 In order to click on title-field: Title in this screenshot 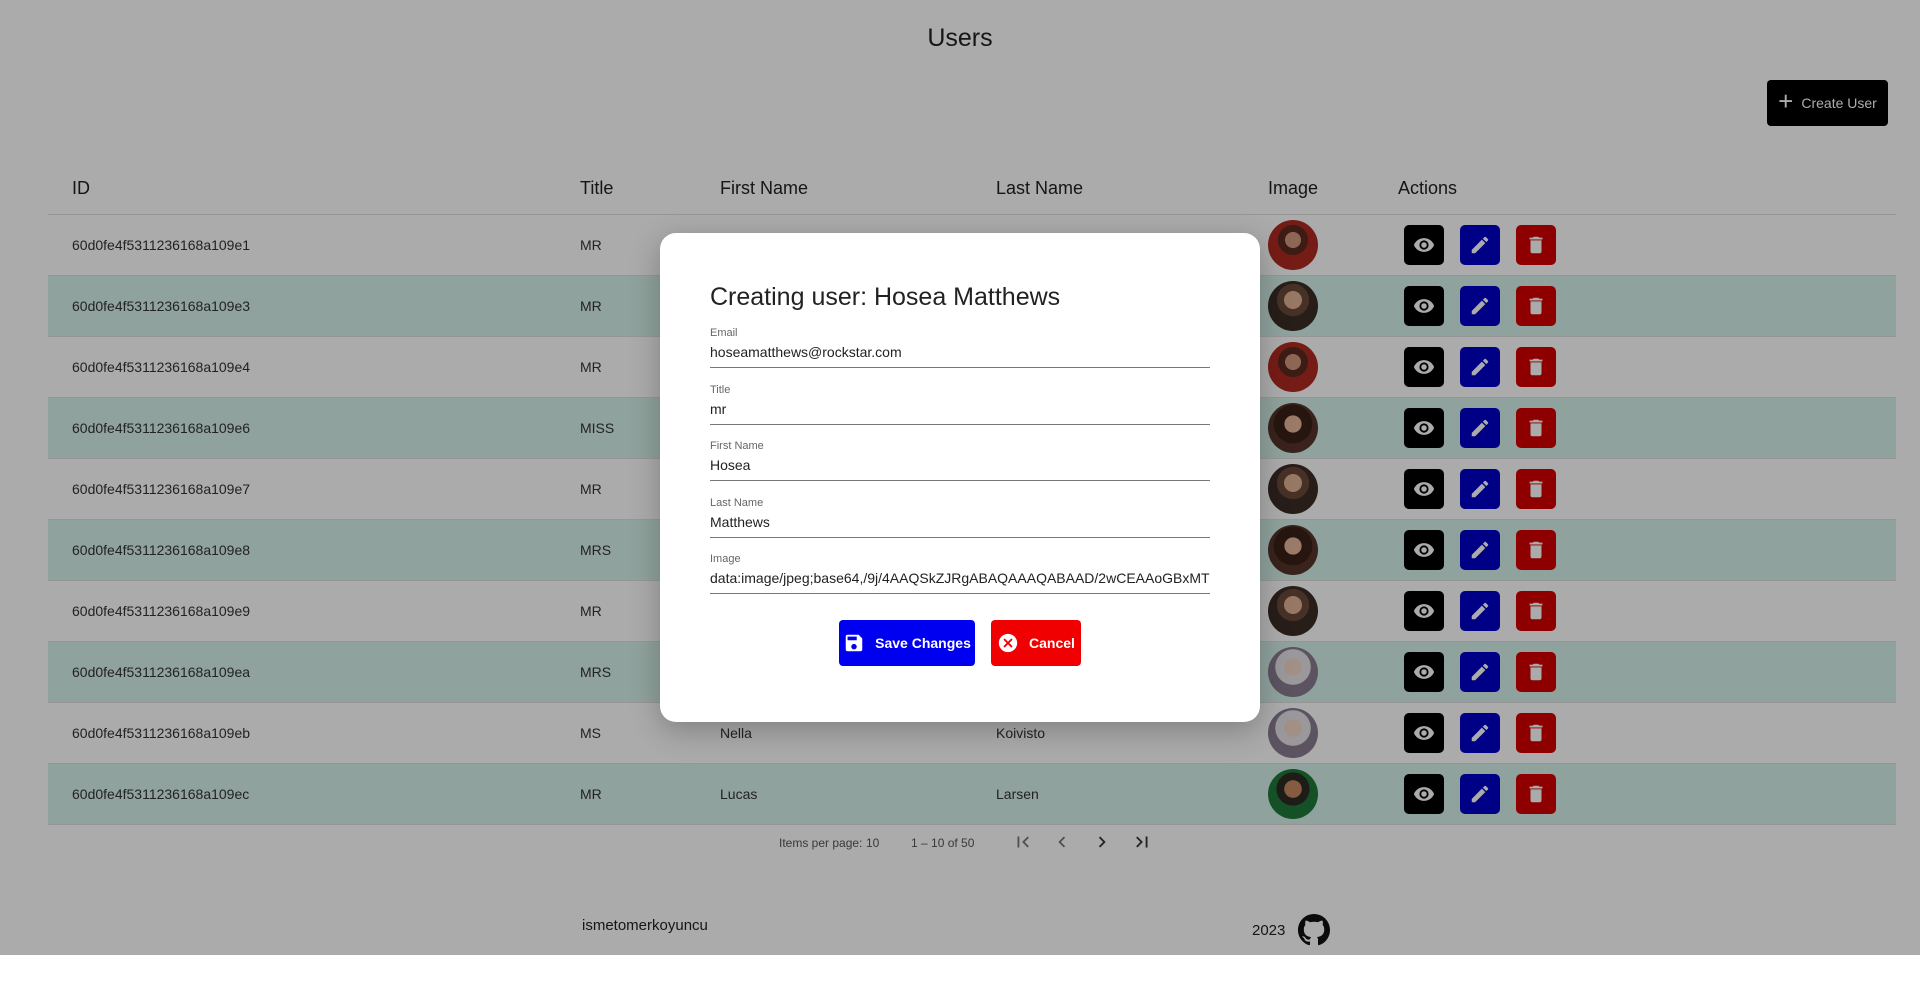, I will do `click(960, 404)`.